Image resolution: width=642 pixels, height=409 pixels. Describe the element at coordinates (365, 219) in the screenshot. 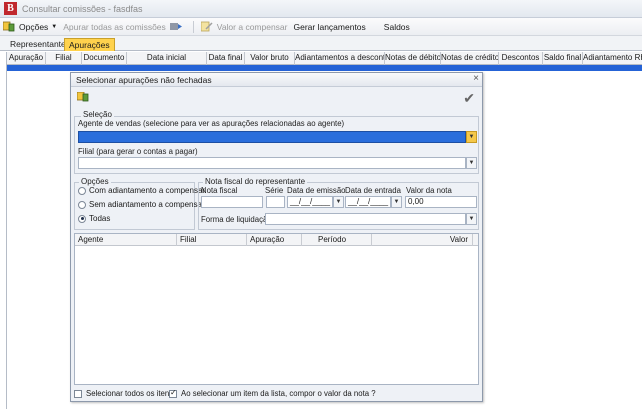

I see `forma-liquidacao-field` at that location.